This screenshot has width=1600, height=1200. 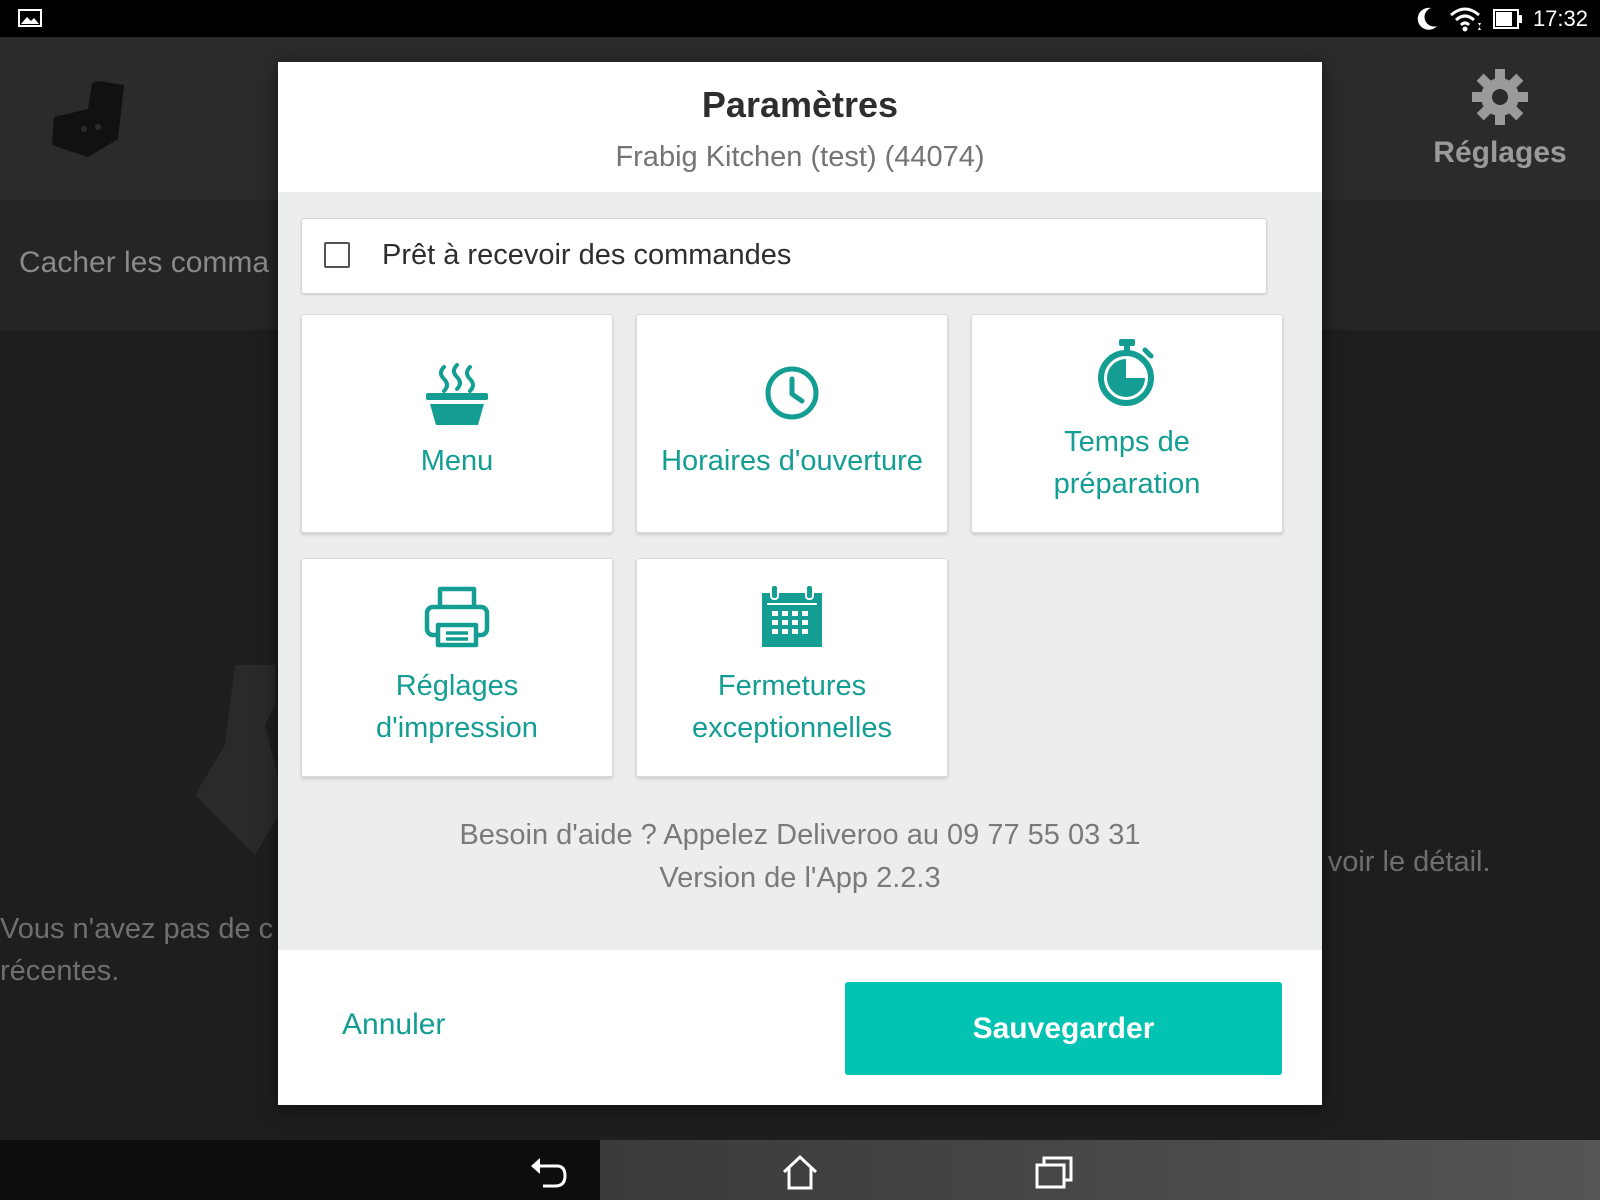 What do you see at coordinates (1127, 423) in the screenshot?
I see `tile-preparation-time: Temps de préparation` at bounding box center [1127, 423].